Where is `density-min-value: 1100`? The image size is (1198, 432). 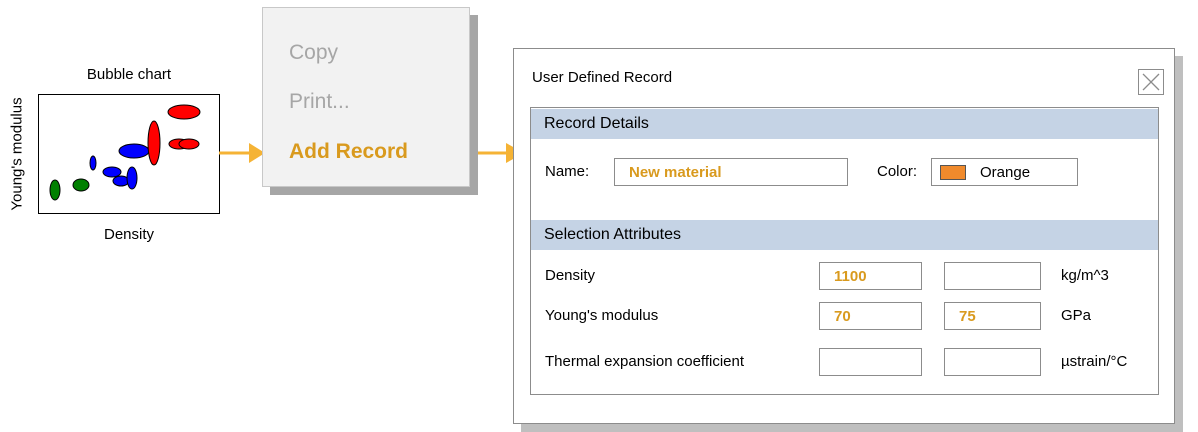 density-min-value: 1100 is located at coordinates (850, 276).